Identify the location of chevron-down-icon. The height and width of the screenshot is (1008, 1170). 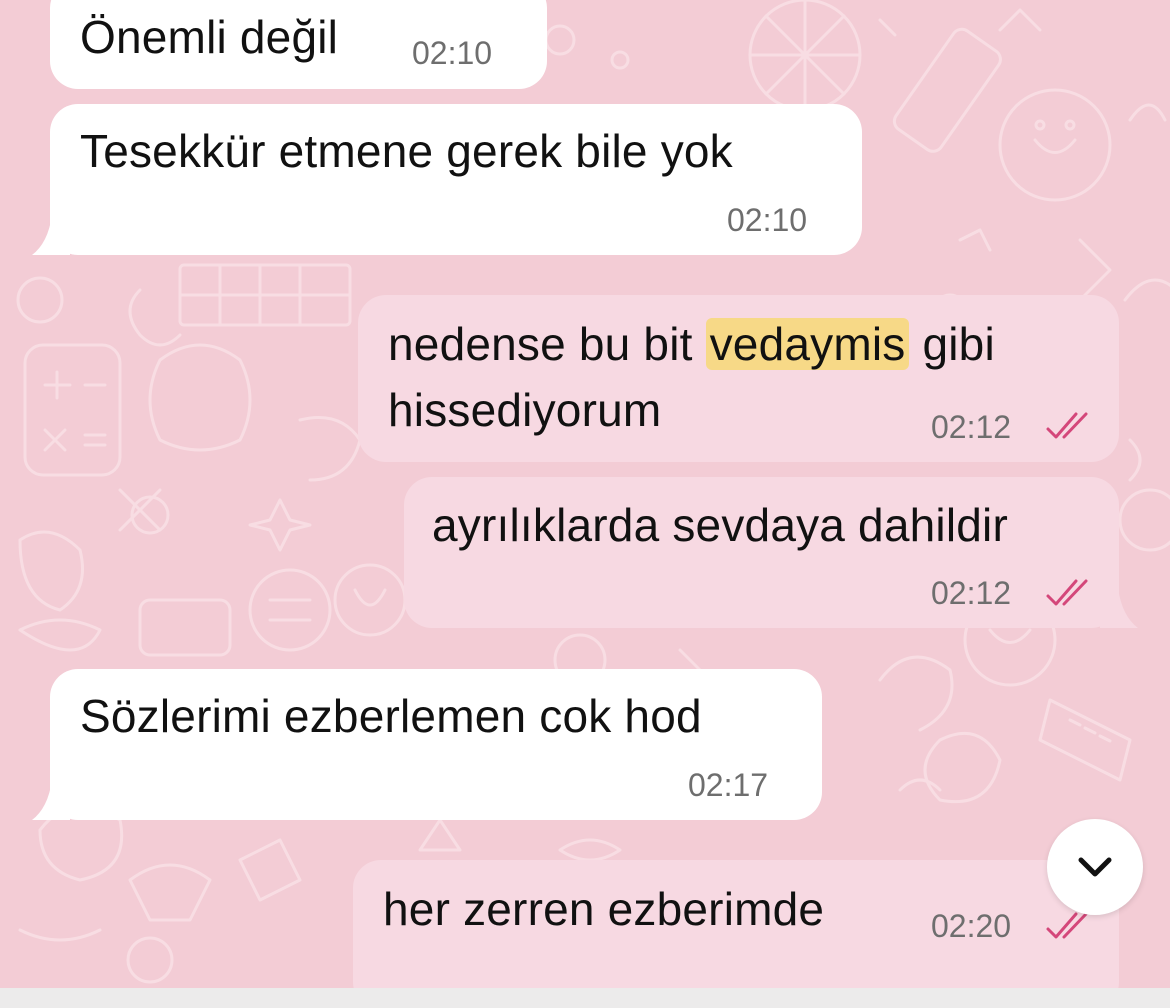
(1095, 867).